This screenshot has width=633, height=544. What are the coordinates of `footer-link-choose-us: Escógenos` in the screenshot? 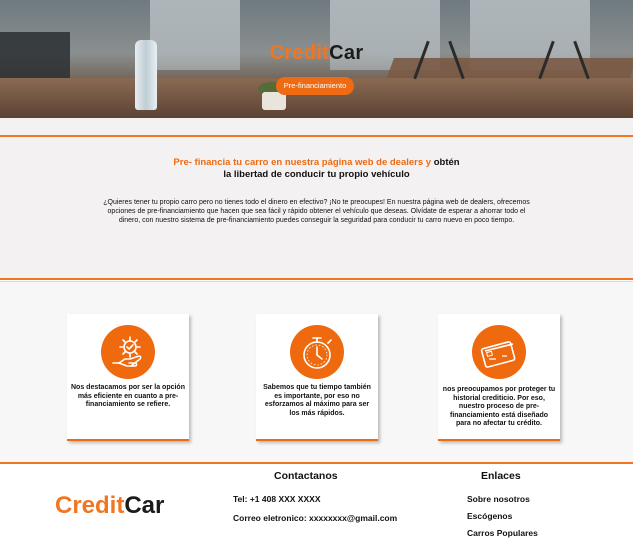 It's located at (489, 516).